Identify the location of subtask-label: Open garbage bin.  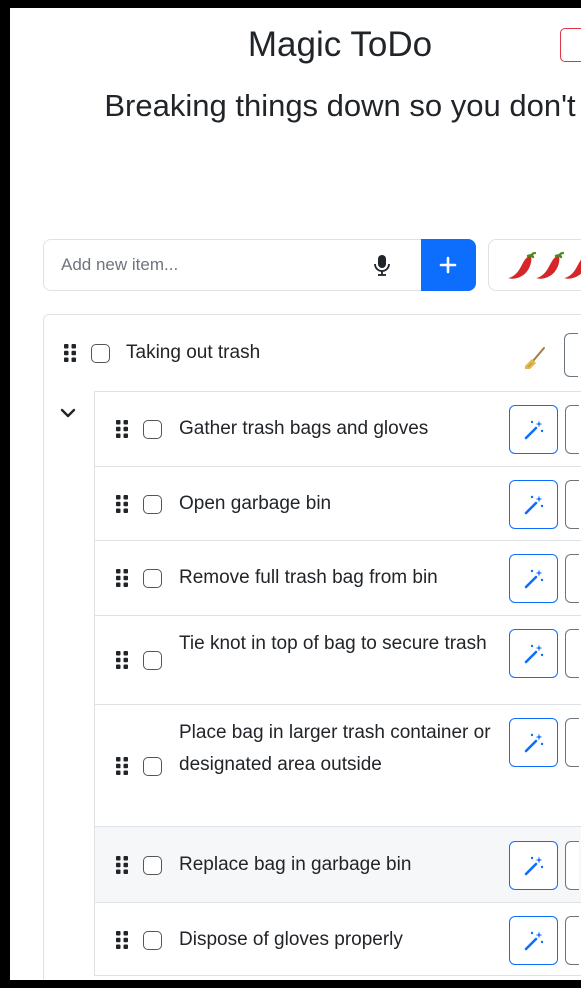
(255, 503).